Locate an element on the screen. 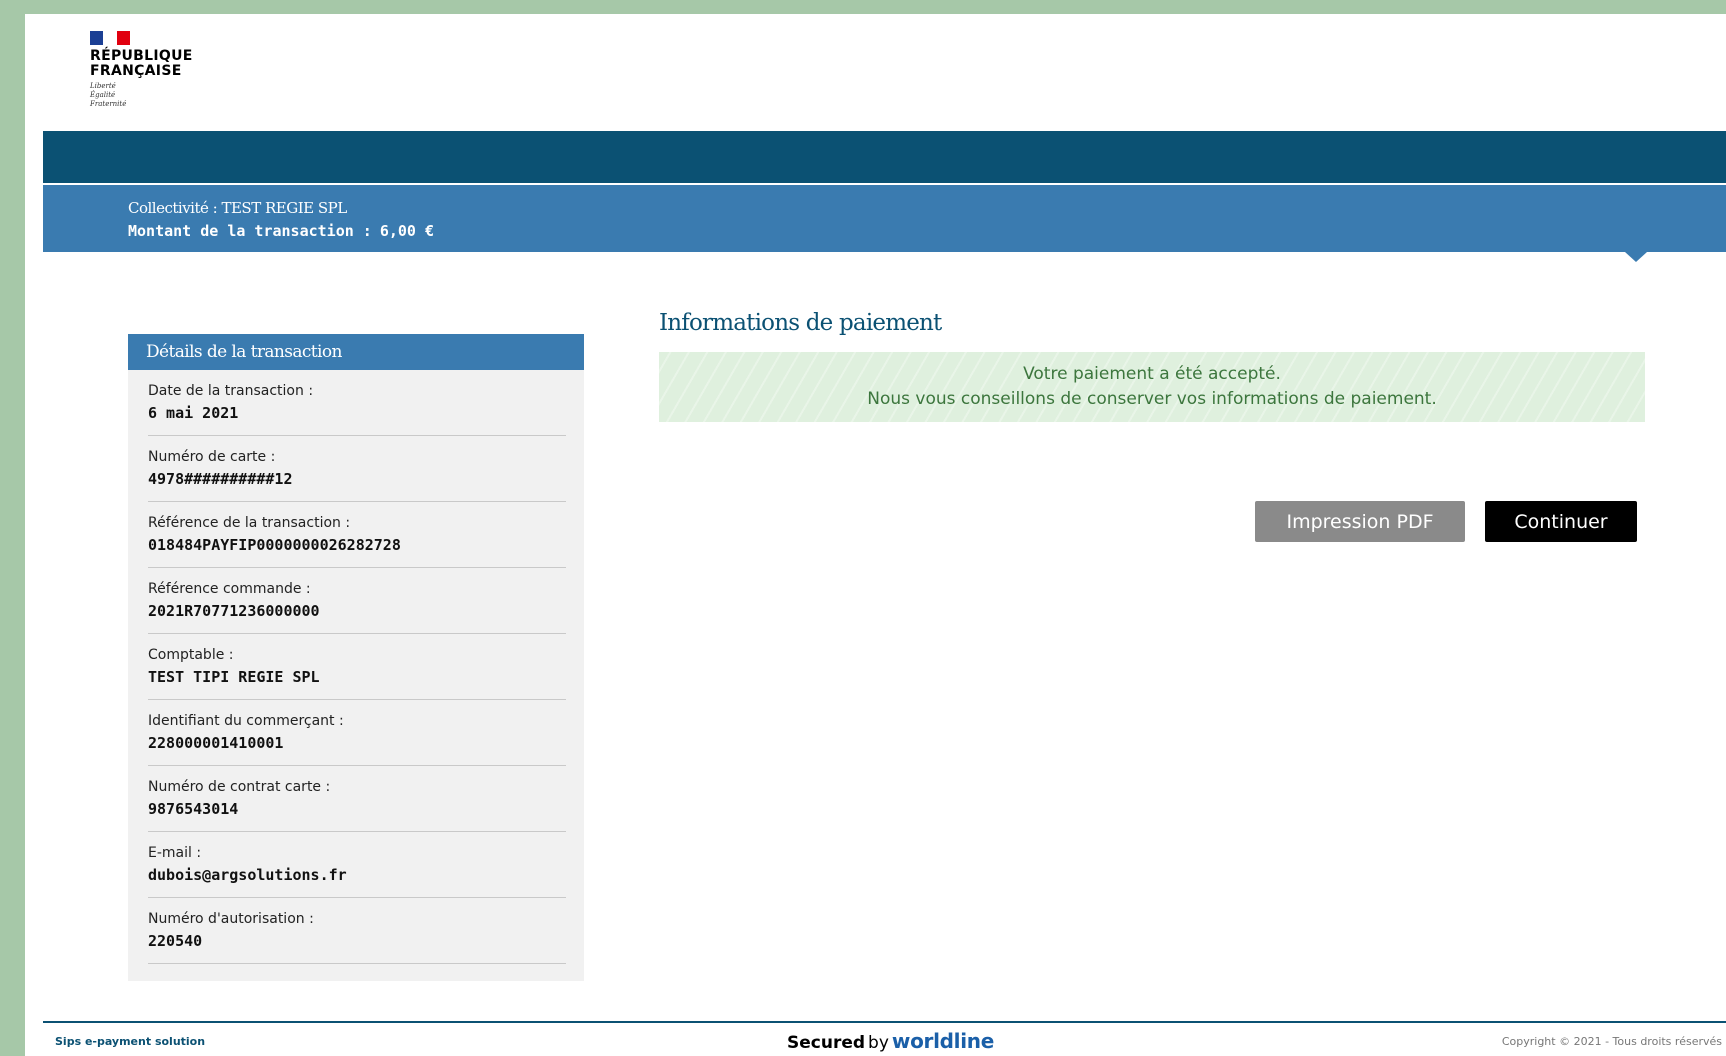 The height and width of the screenshot is (1056, 1726). field-value: TEST TIPI REGIE SPL is located at coordinates (234, 677).